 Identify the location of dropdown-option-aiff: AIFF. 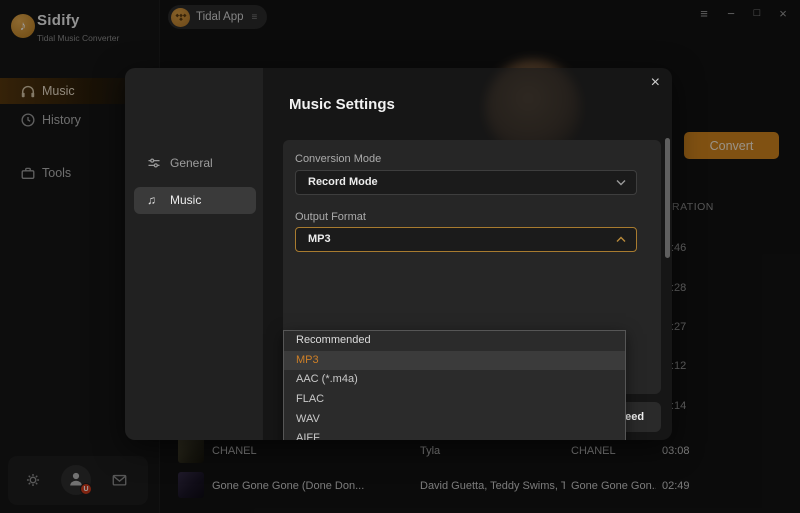
(454, 434).